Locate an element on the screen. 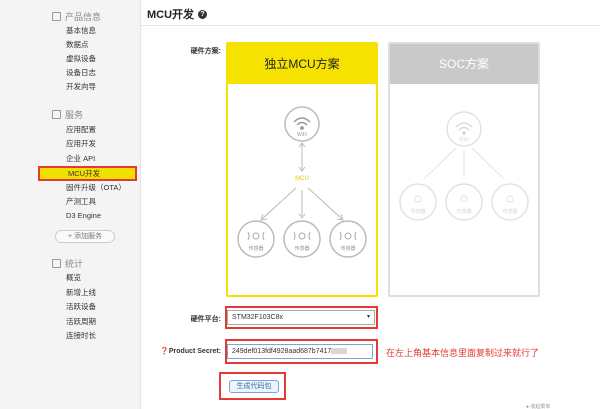  sidebar-item-new-online: 新增上线 is located at coordinates (81, 293).